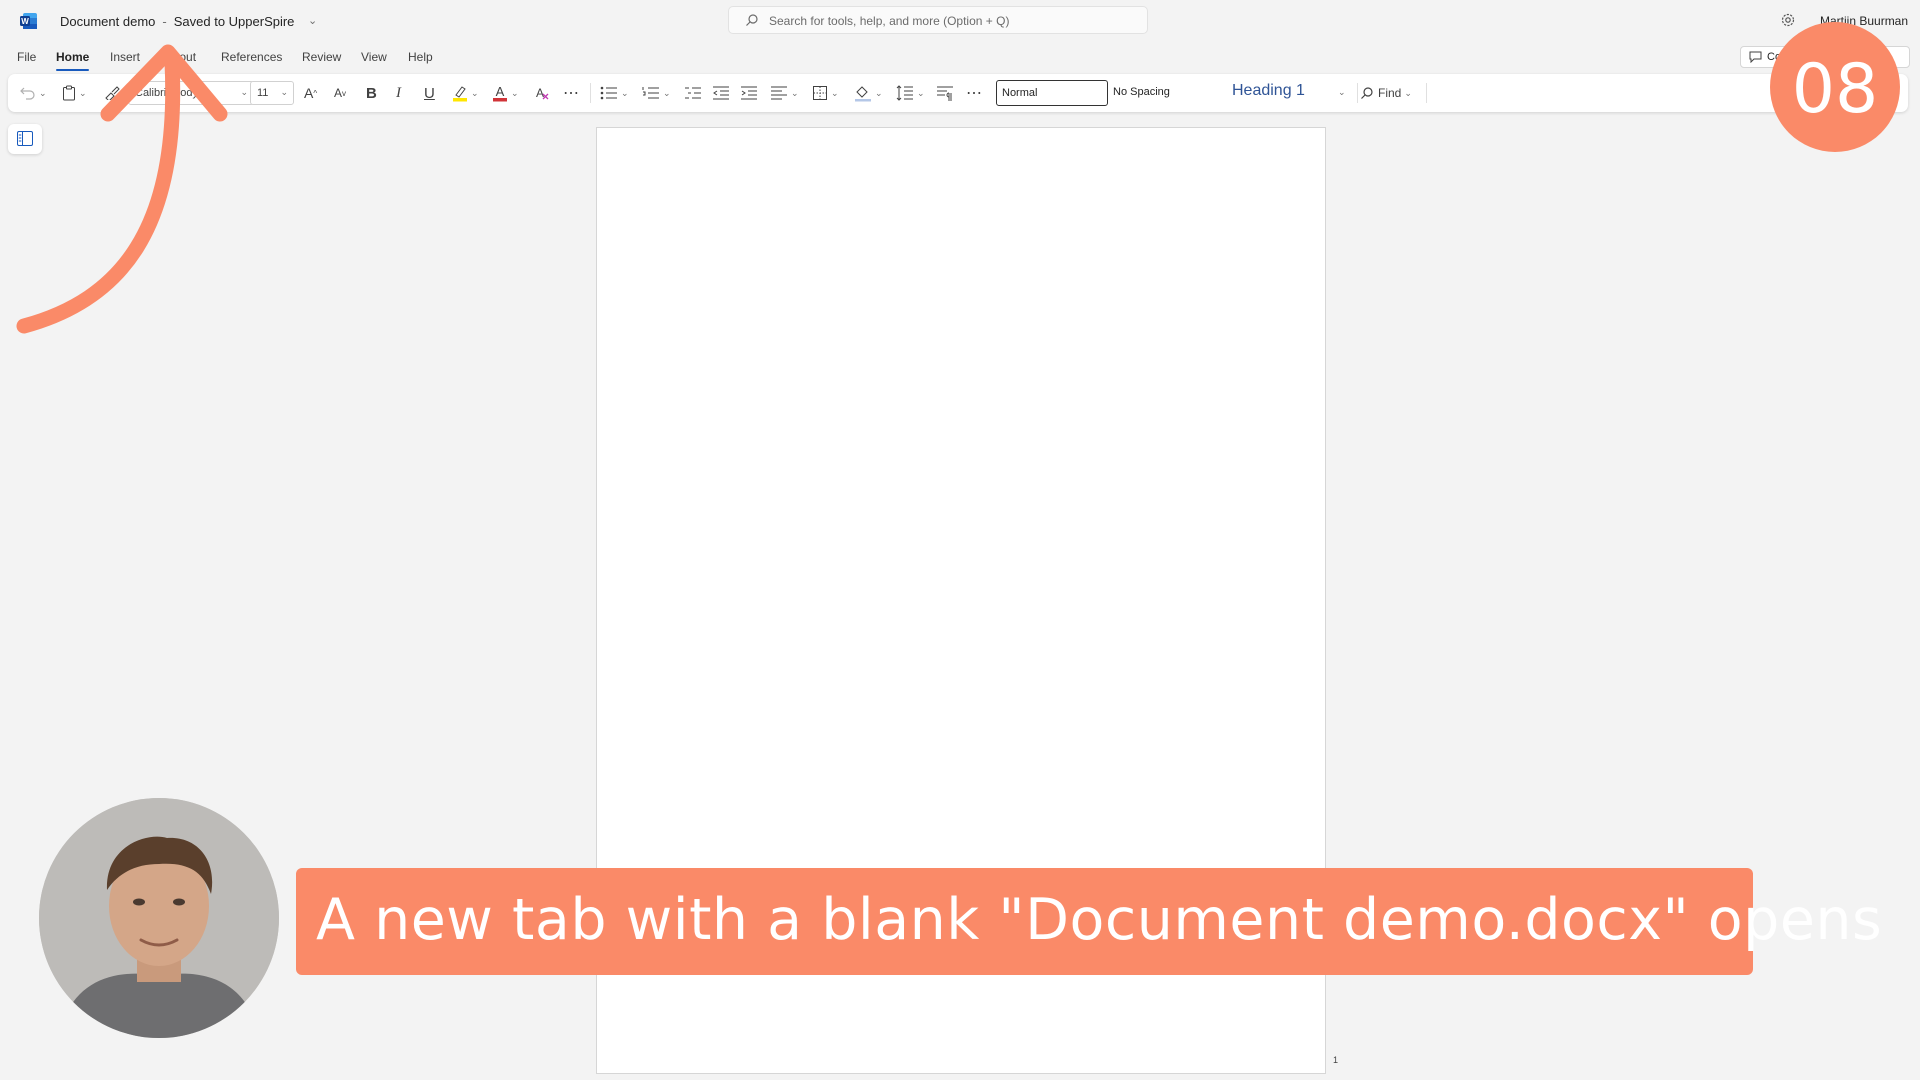 The height and width of the screenshot is (1080, 1920). Describe the element at coordinates (571, 93) in the screenshot. I see `more-font-options-button: ⋯` at that location.